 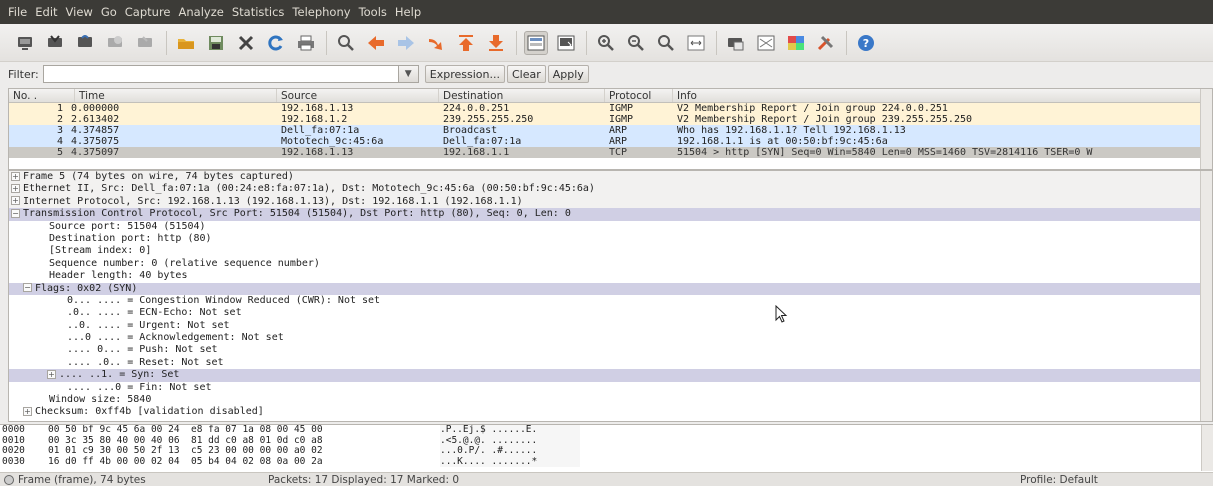 I want to click on menu-capture: Capture, so click(x=148, y=12).